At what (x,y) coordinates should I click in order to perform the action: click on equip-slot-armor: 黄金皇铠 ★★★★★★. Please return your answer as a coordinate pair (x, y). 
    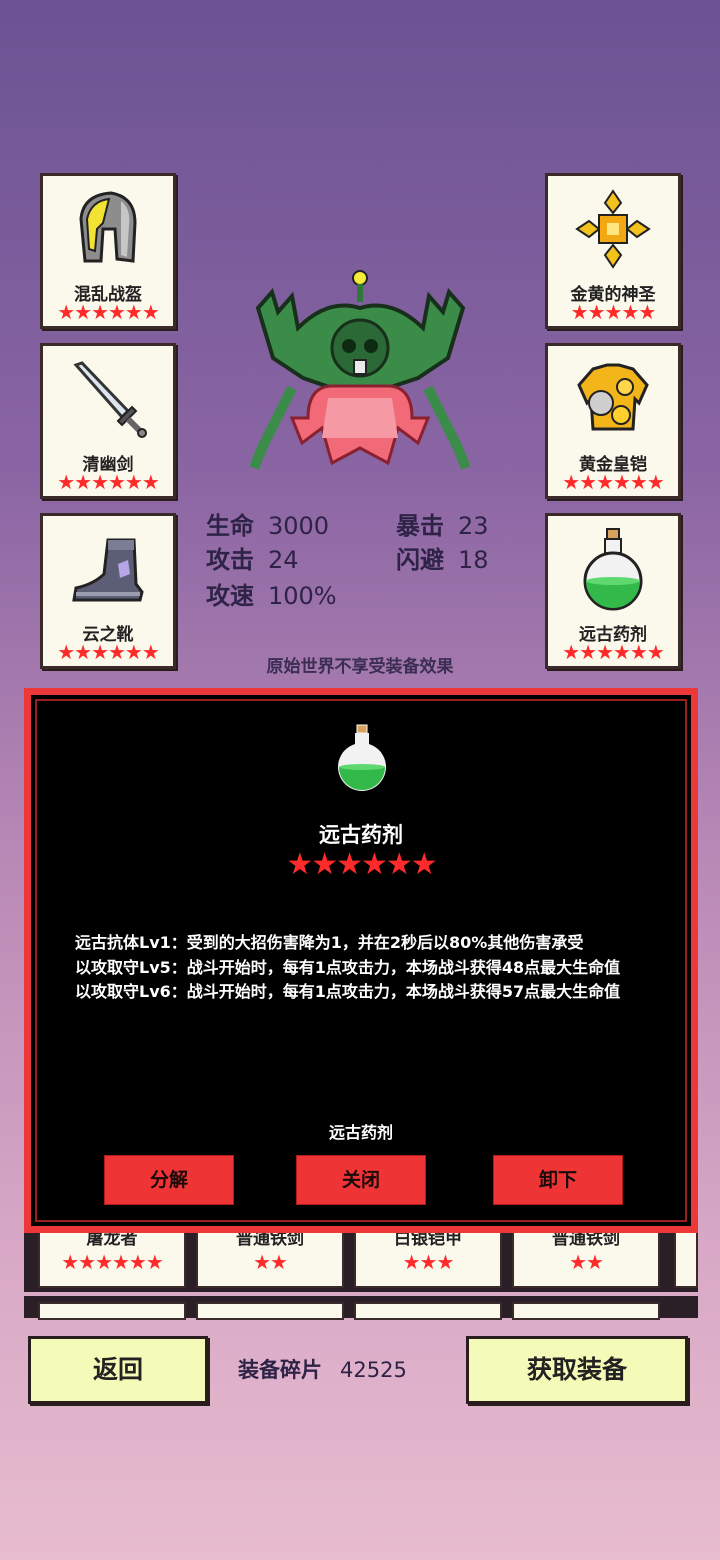
    Looking at the image, I should click on (613, 421).